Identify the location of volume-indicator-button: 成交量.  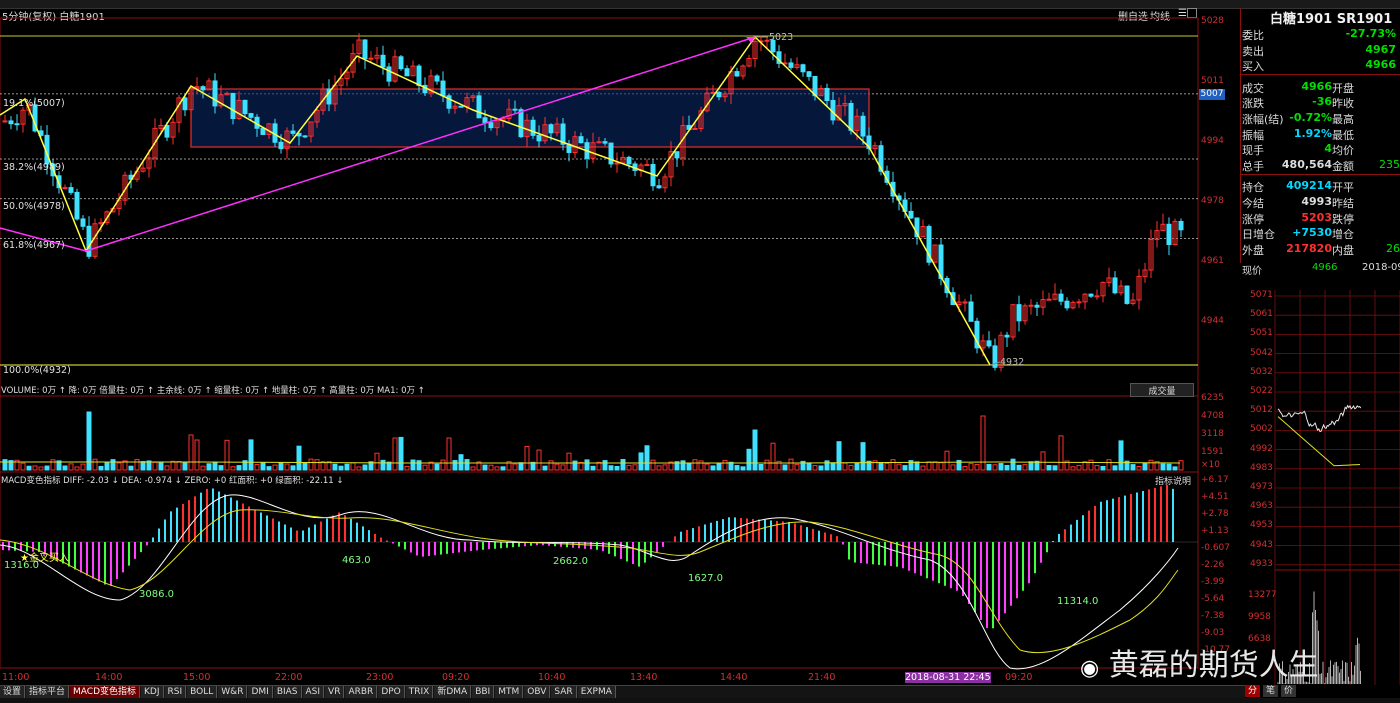
(1162, 390).